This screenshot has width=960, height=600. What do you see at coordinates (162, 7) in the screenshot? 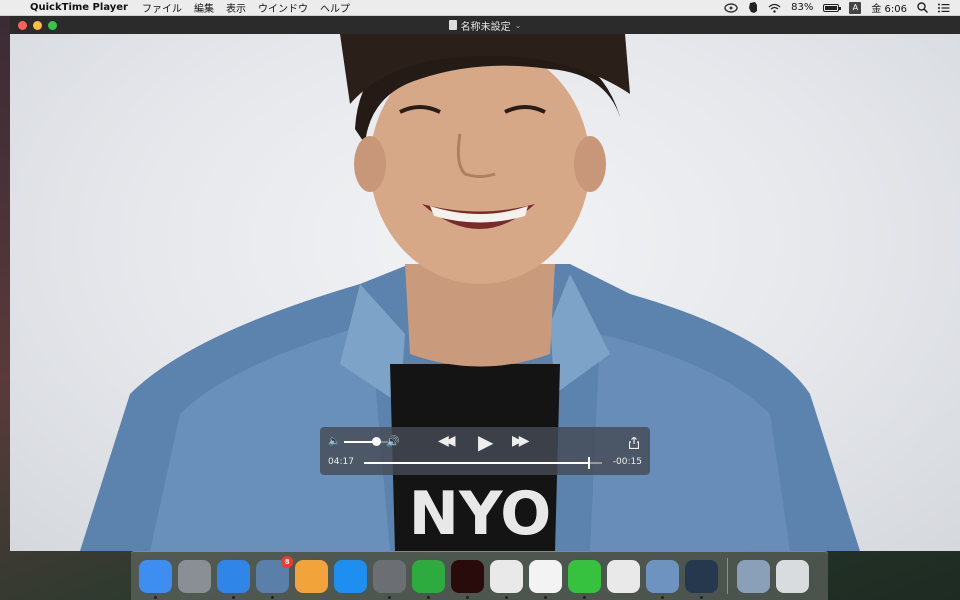
I see `menu-file: ファイル` at bounding box center [162, 7].